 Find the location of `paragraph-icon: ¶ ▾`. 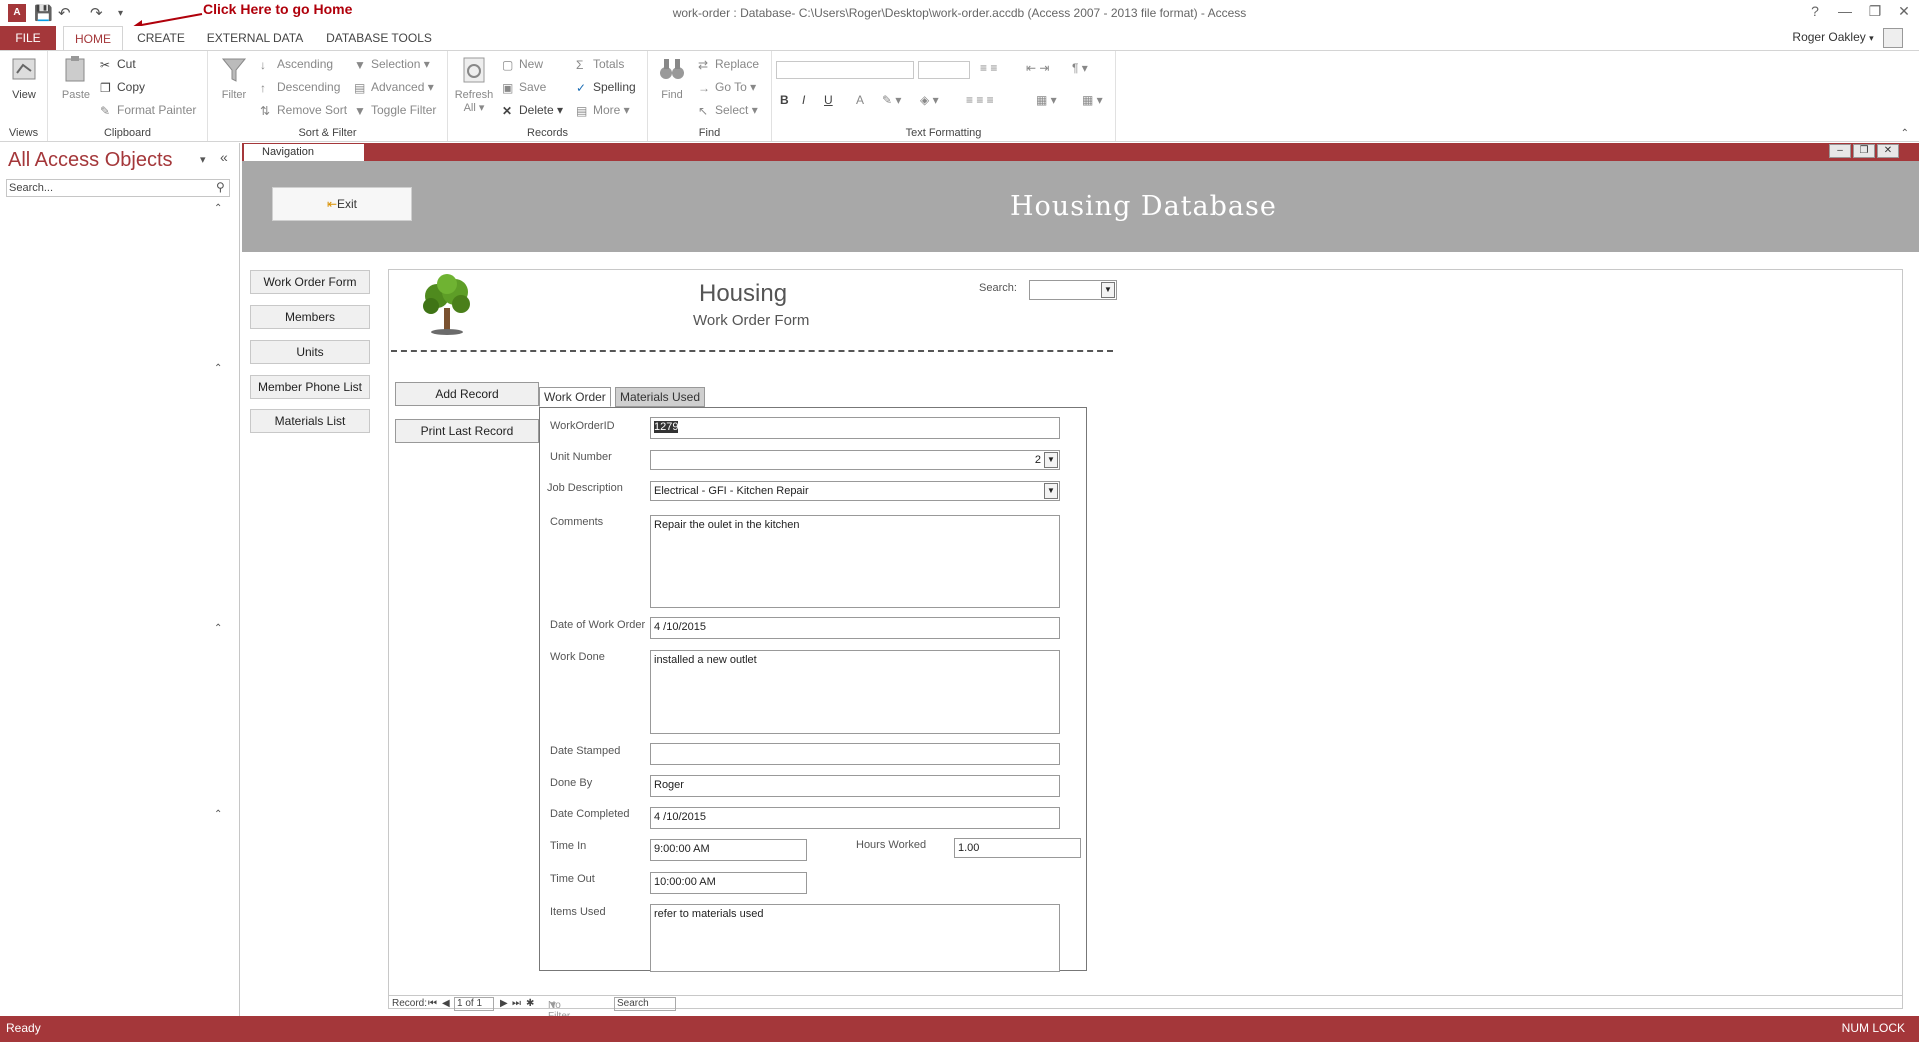

paragraph-icon: ¶ ▾ is located at coordinates (1080, 68).